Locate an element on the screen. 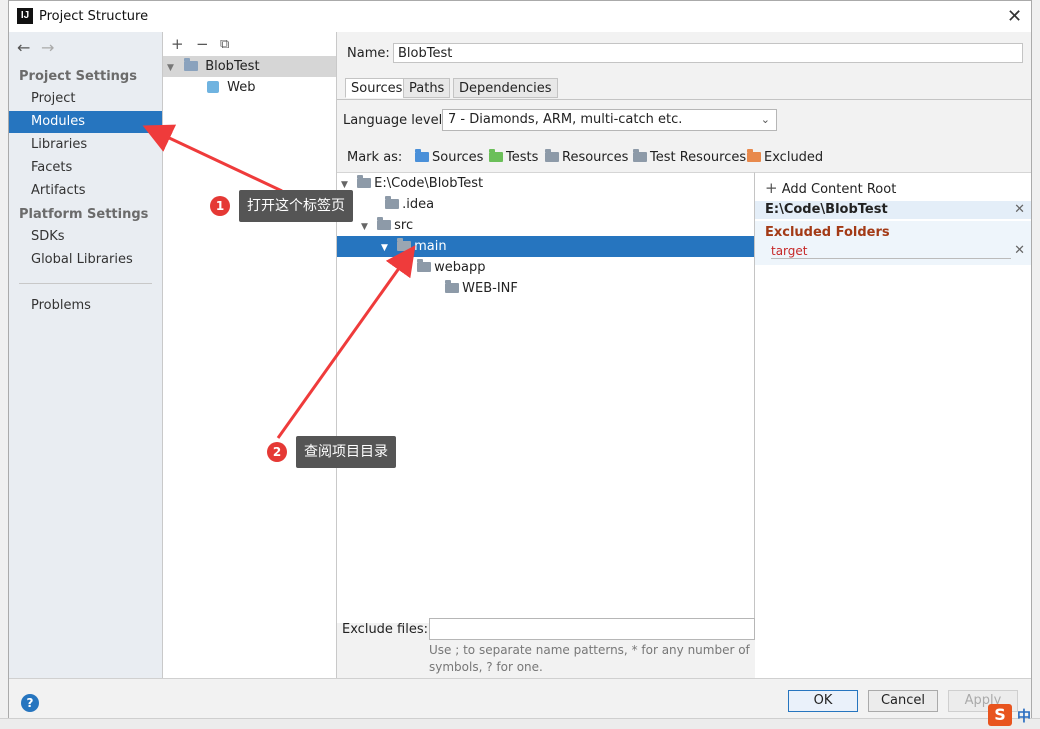  test-resources-folder-icon is located at coordinates (640, 155).